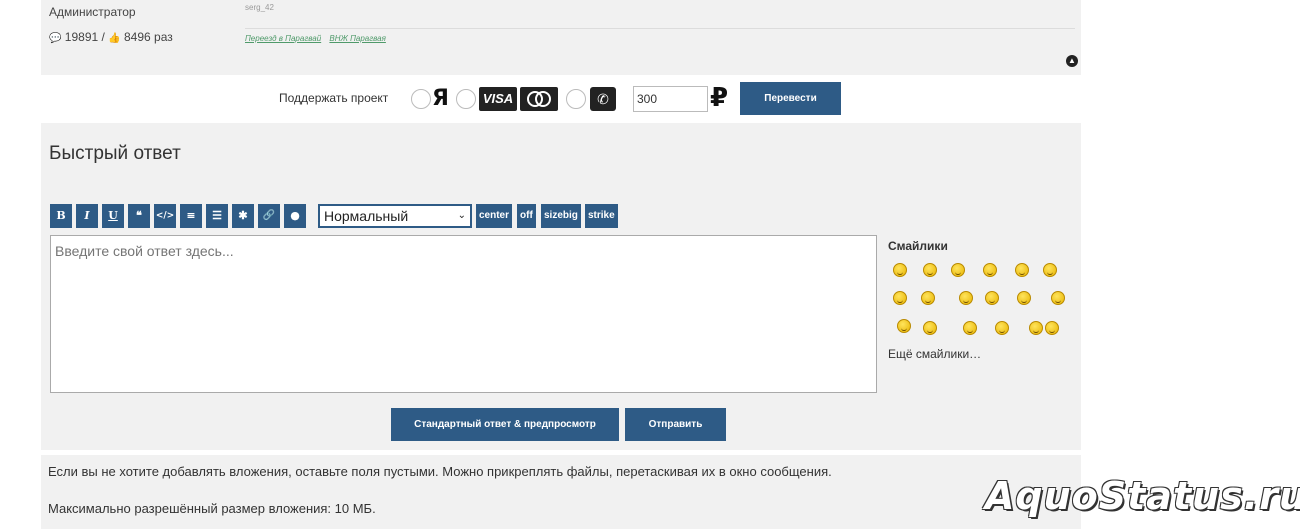 The image size is (1300, 529). I want to click on donate-radio-yandex, so click(421, 99).